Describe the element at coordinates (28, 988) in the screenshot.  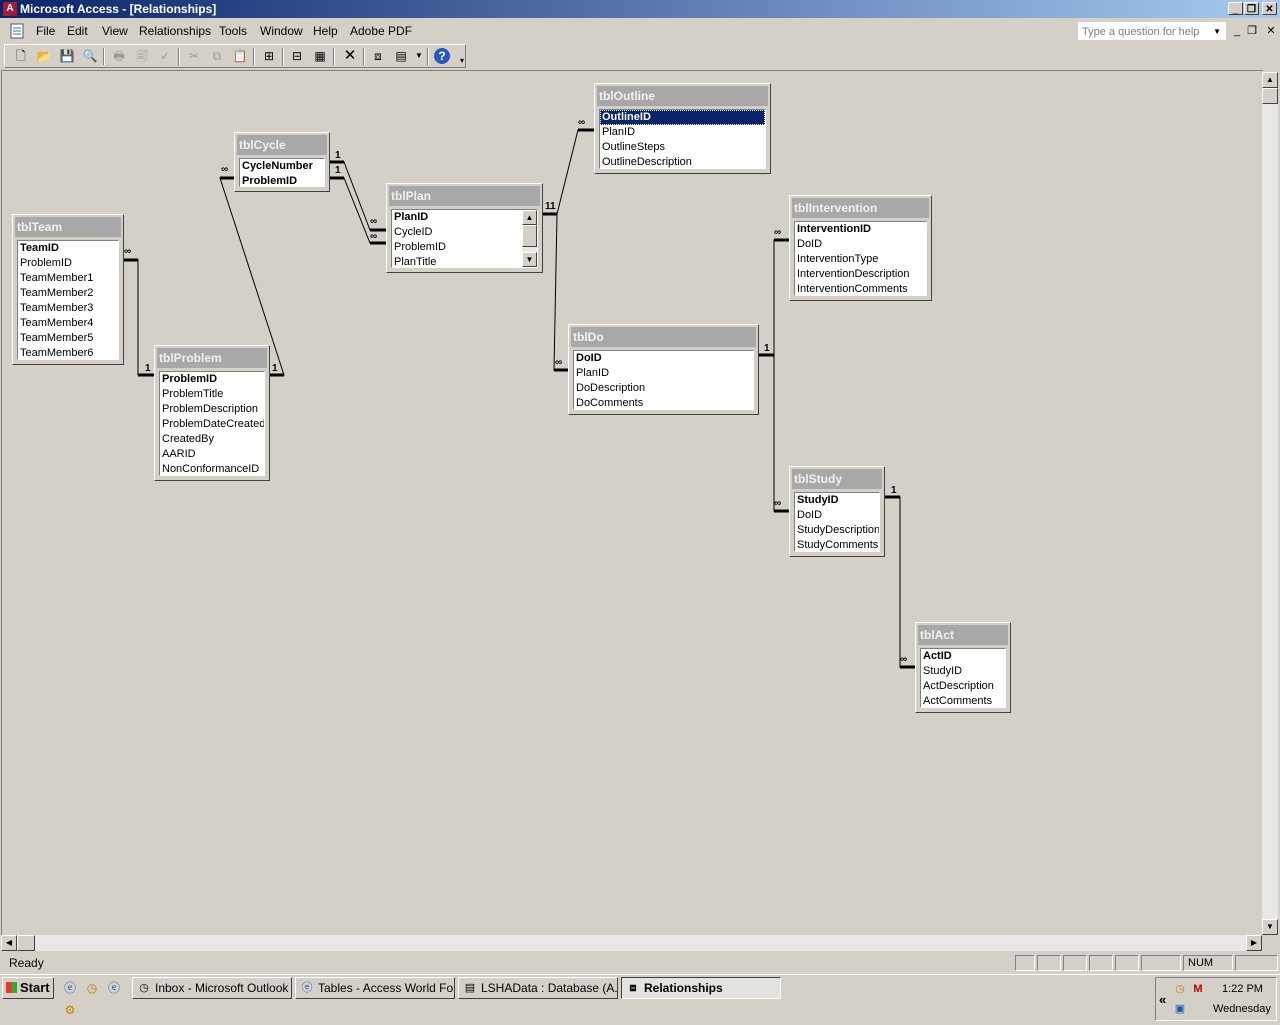
I see `start-button: Start` at that location.